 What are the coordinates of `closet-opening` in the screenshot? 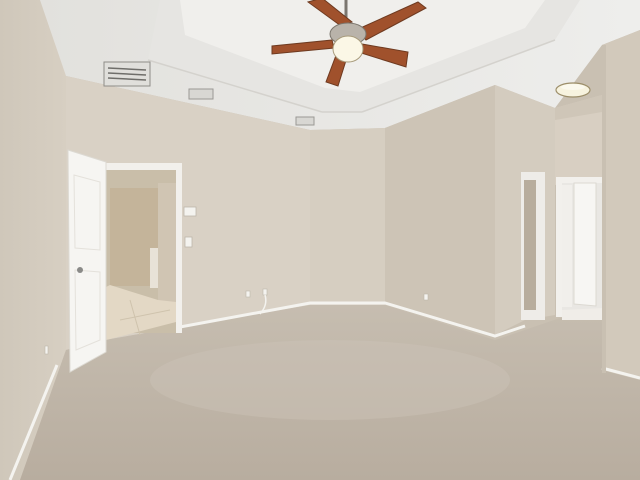 It's located at (530, 245).